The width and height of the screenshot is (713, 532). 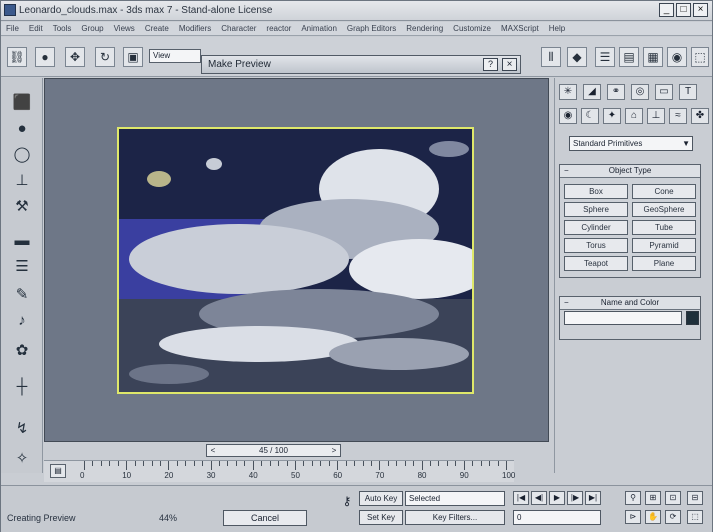 I want to click on camera-icon: ✿, so click(x=22, y=351).